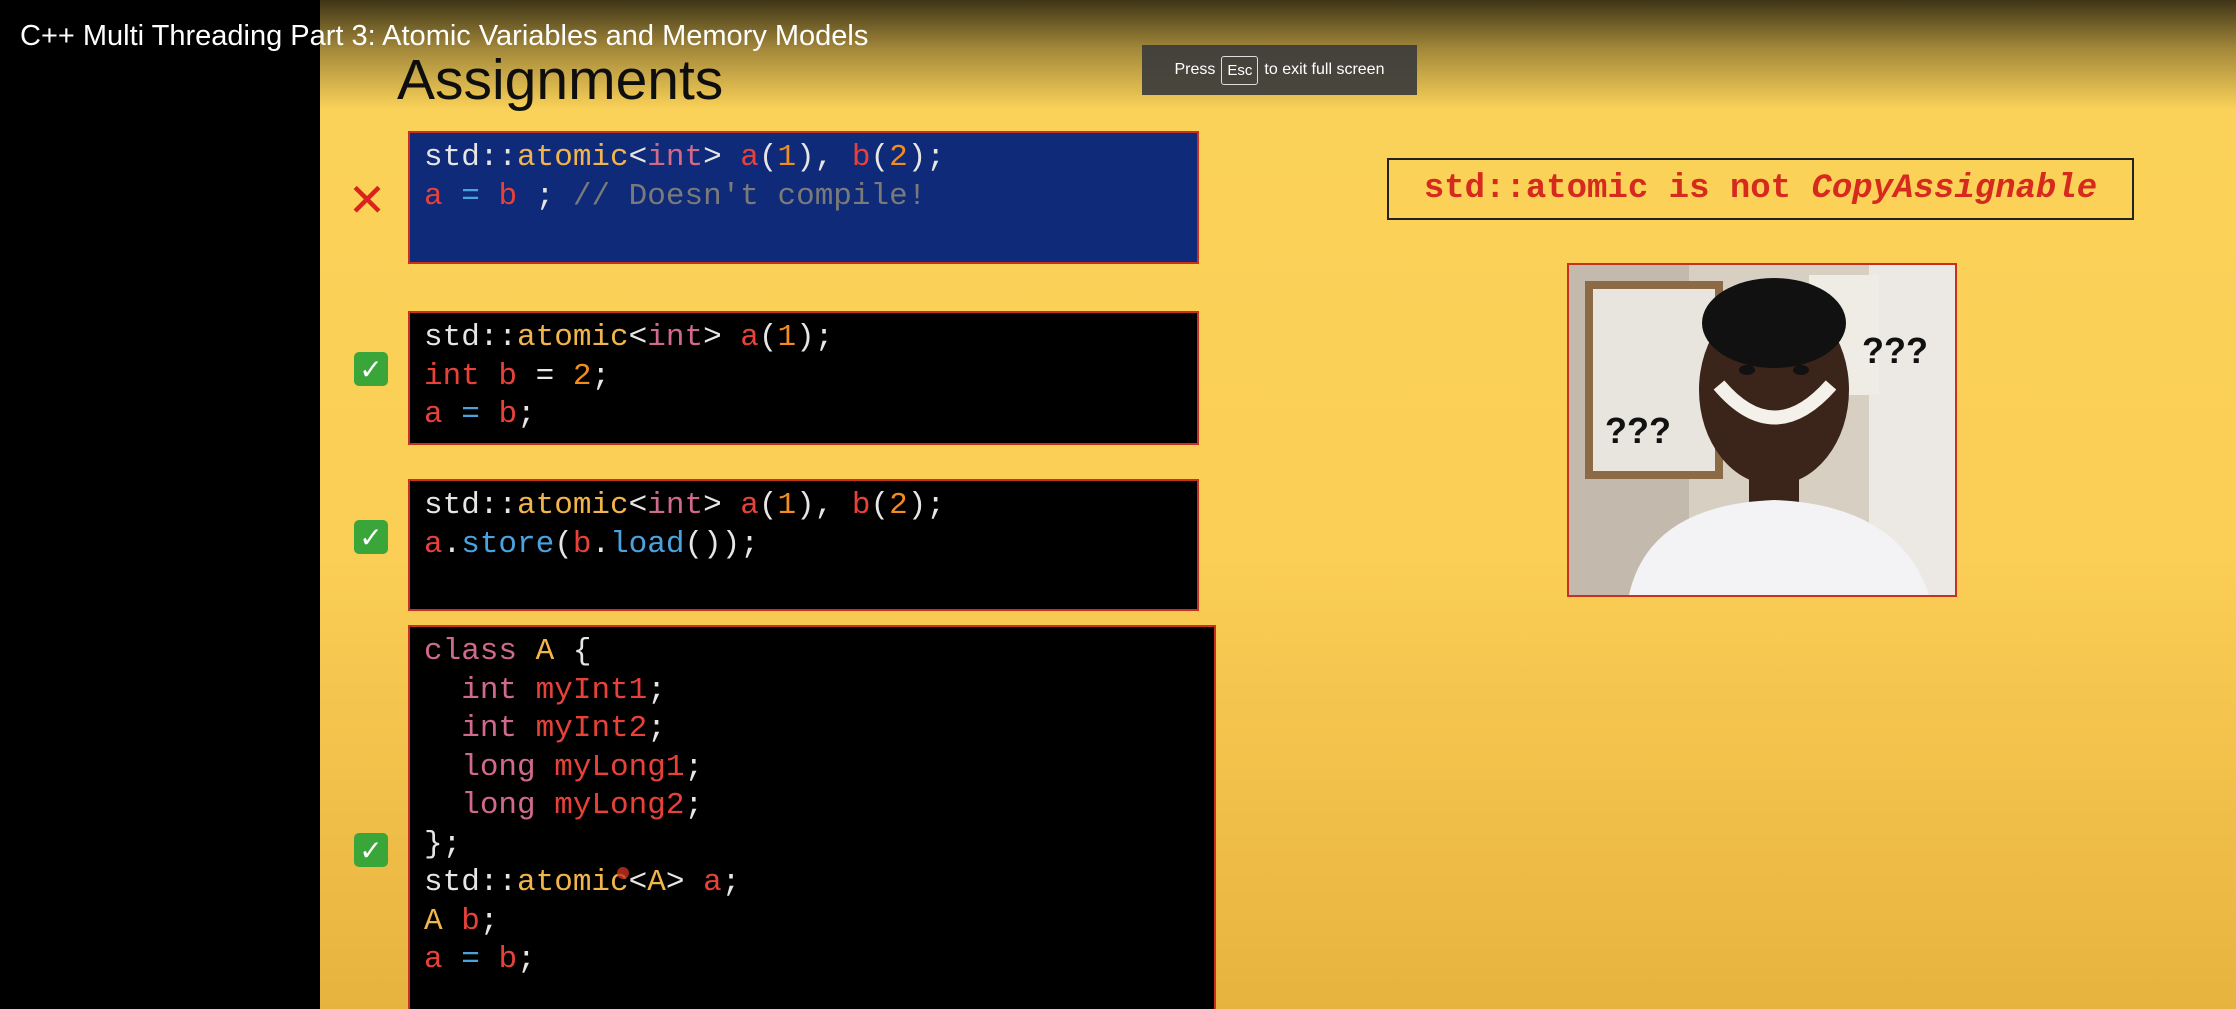 This screenshot has width=2236, height=1009. What do you see at coordinates (443, 844) in the screenshot?
I see `code-token: };` at bounding box center [443, 844].